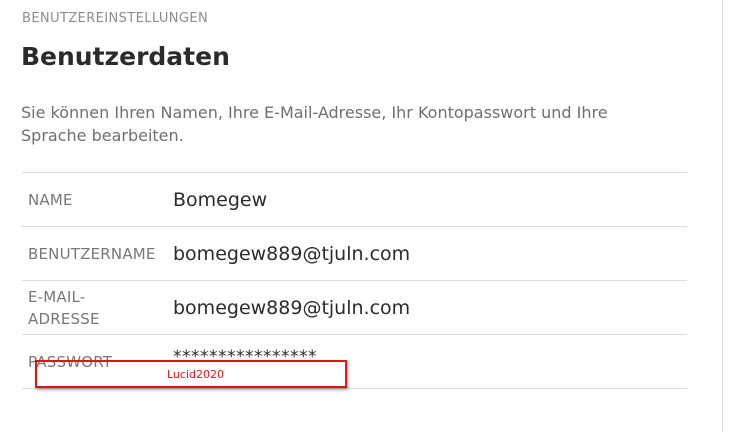 Image resolution: width=738 pixels, height=432 pixels. What do you see at coordinates (125, 56) in the screenshot?
I see `page-title: Benutzerdaten` at bounding box center [125, 56].